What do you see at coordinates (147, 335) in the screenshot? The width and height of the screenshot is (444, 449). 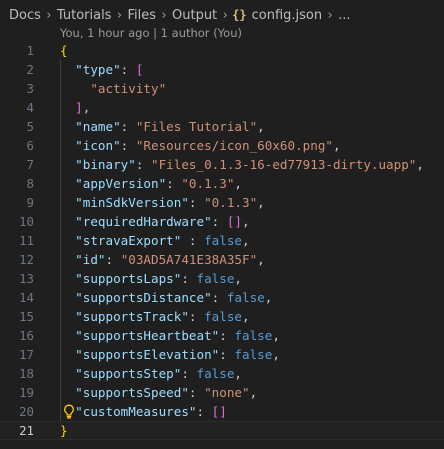 I see `json-key: "supportsHeartbeat"` at bounding box center [147, 335].